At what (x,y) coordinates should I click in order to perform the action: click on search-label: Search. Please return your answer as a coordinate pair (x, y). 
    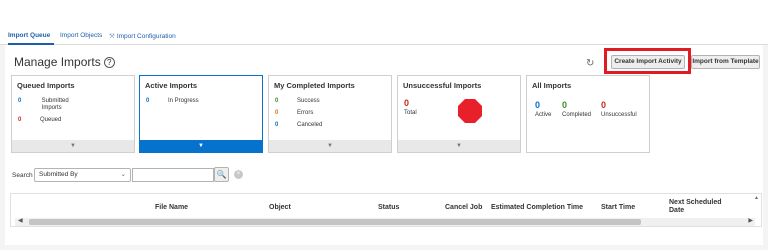
    Looking at the image, I should click on (22, 175).